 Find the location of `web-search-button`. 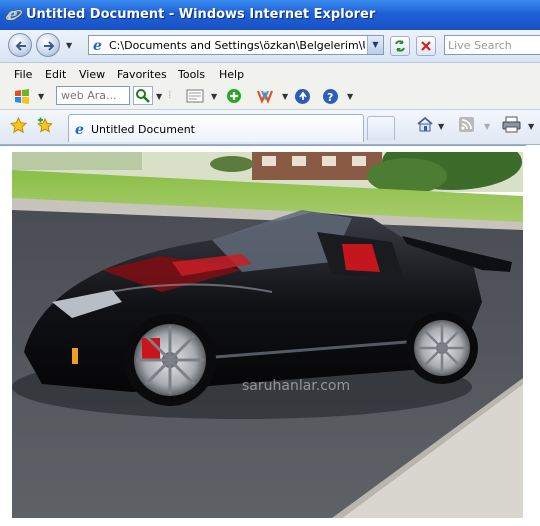

web-search-button is located at coordinates (143, 95).